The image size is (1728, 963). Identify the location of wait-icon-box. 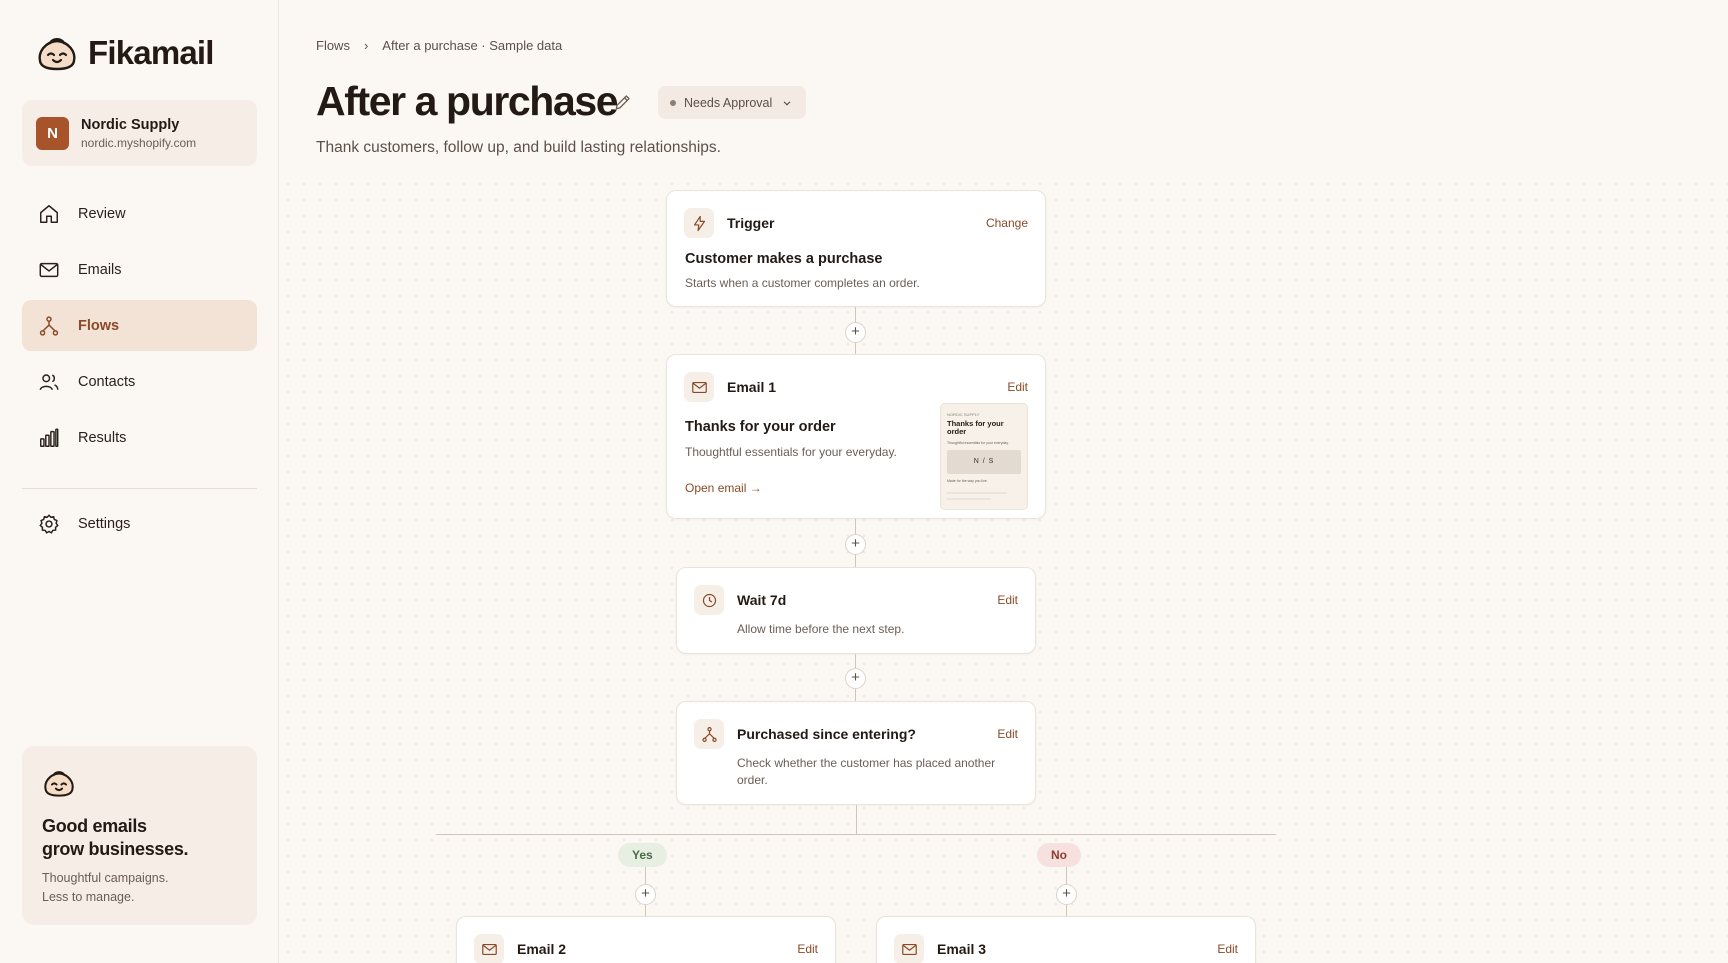
(709, 600).